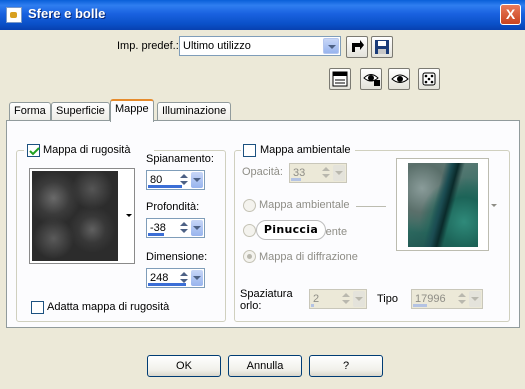  I want to click on bump-map-preview-frame, so click(82, 216).